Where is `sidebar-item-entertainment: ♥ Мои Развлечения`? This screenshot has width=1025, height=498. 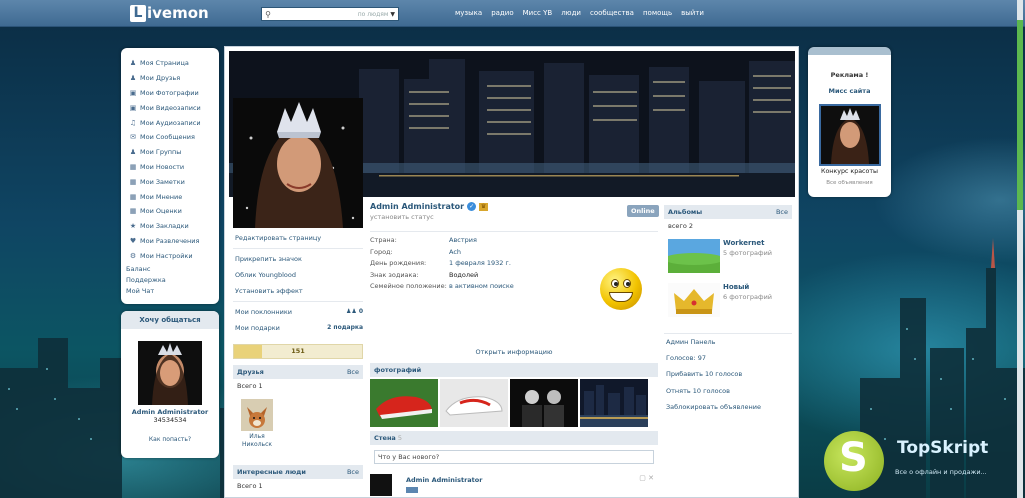 sidebar-item-entertainment: ♥ Мои Развлечения is located at coordinates (173, 241).